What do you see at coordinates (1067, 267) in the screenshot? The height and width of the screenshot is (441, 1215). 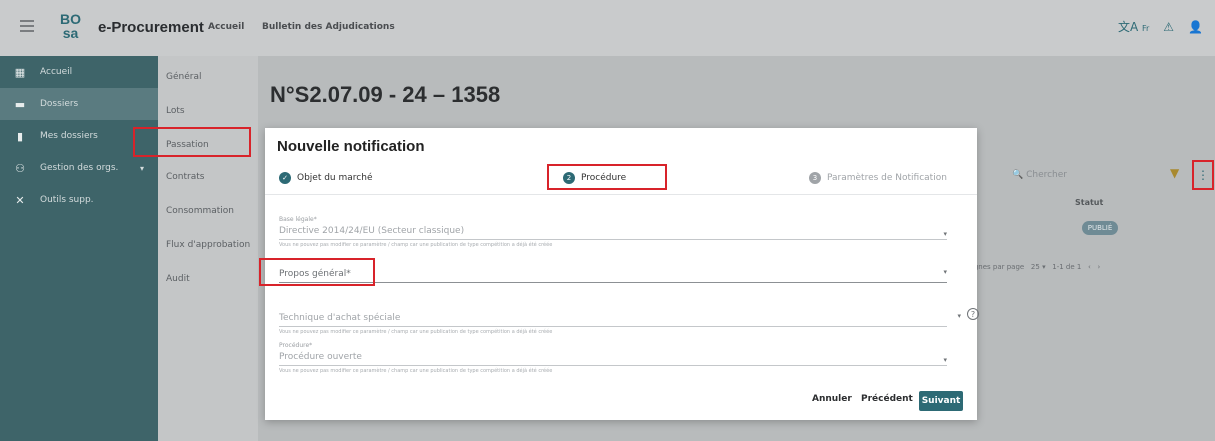 I see `pager-range: 1-1 de 1` at bounding box center [1067, 267].